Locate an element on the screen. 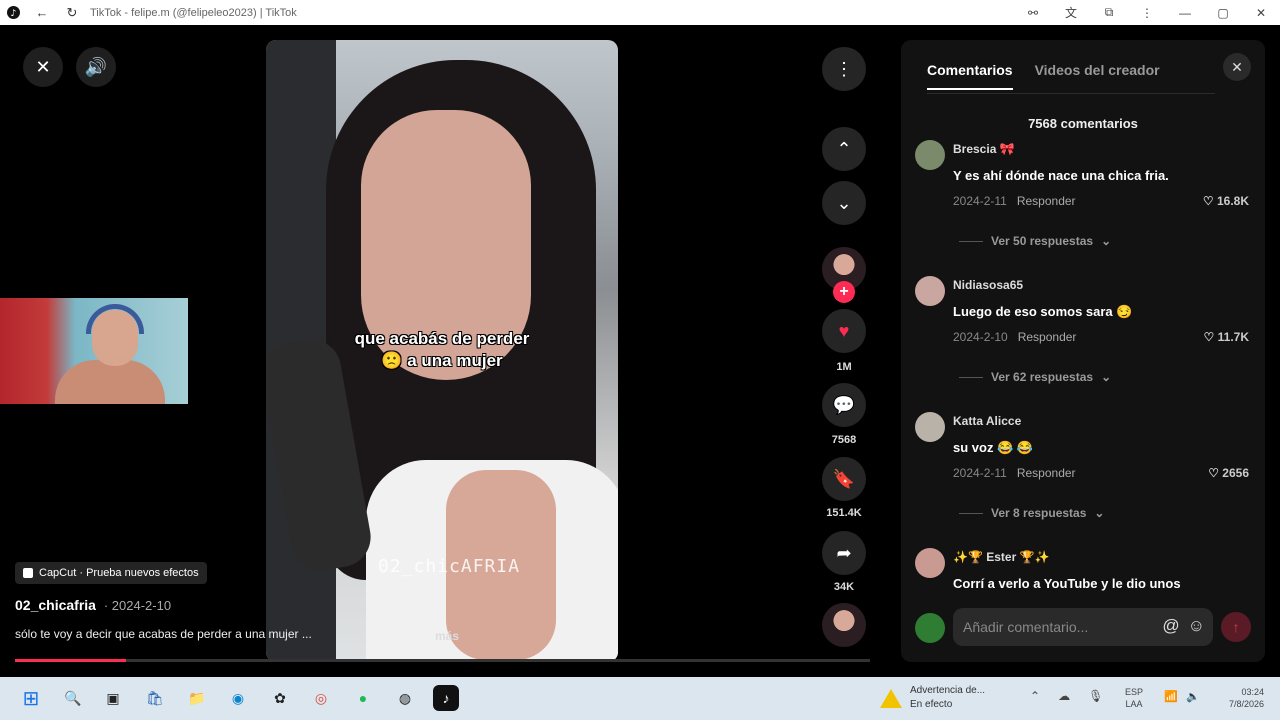  view-replies-button: Ver 50 respuestas ⌄ is located at coordinates (1035, 241).